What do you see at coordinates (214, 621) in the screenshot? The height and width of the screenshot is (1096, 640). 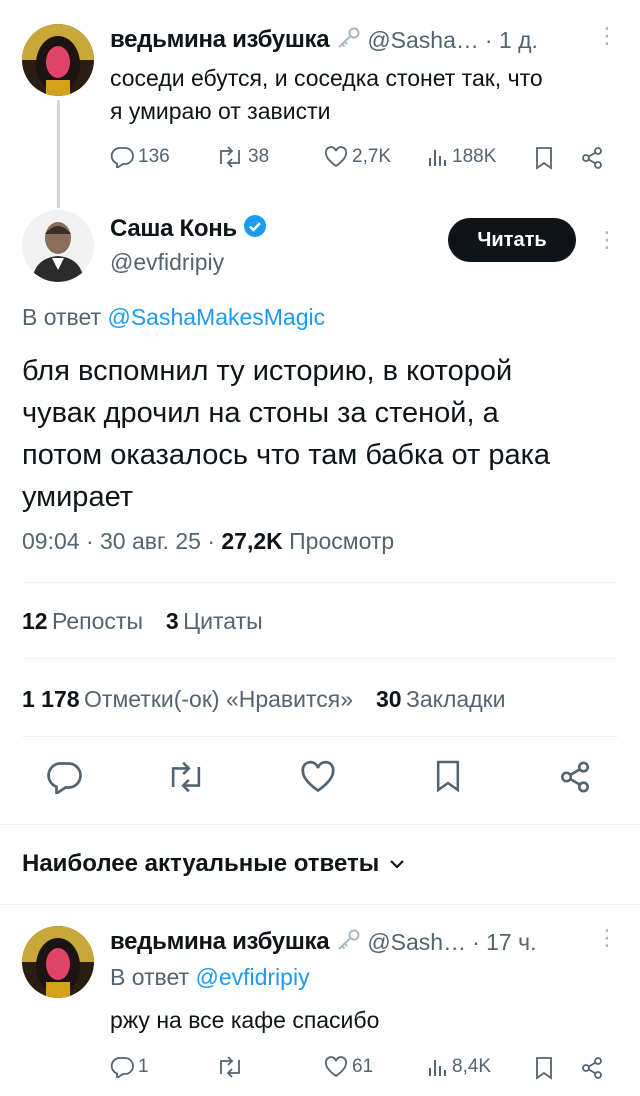 I see `quotes-stat: 3 Цитаты` at bounding box center [214, 621].